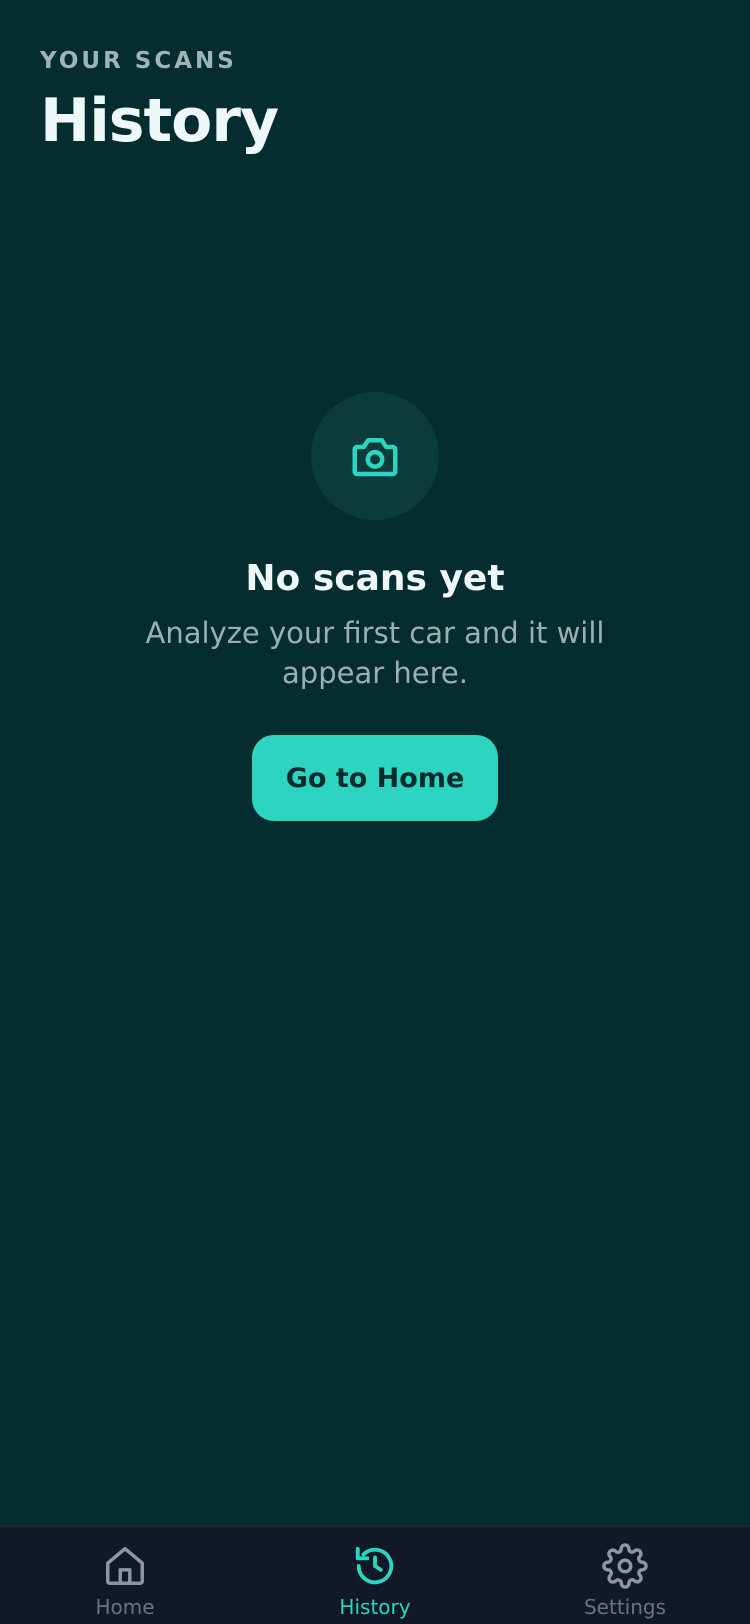 The width and height of the screenshot is (750, 1624). I want to click on gear-icon, so click(625, 1566).